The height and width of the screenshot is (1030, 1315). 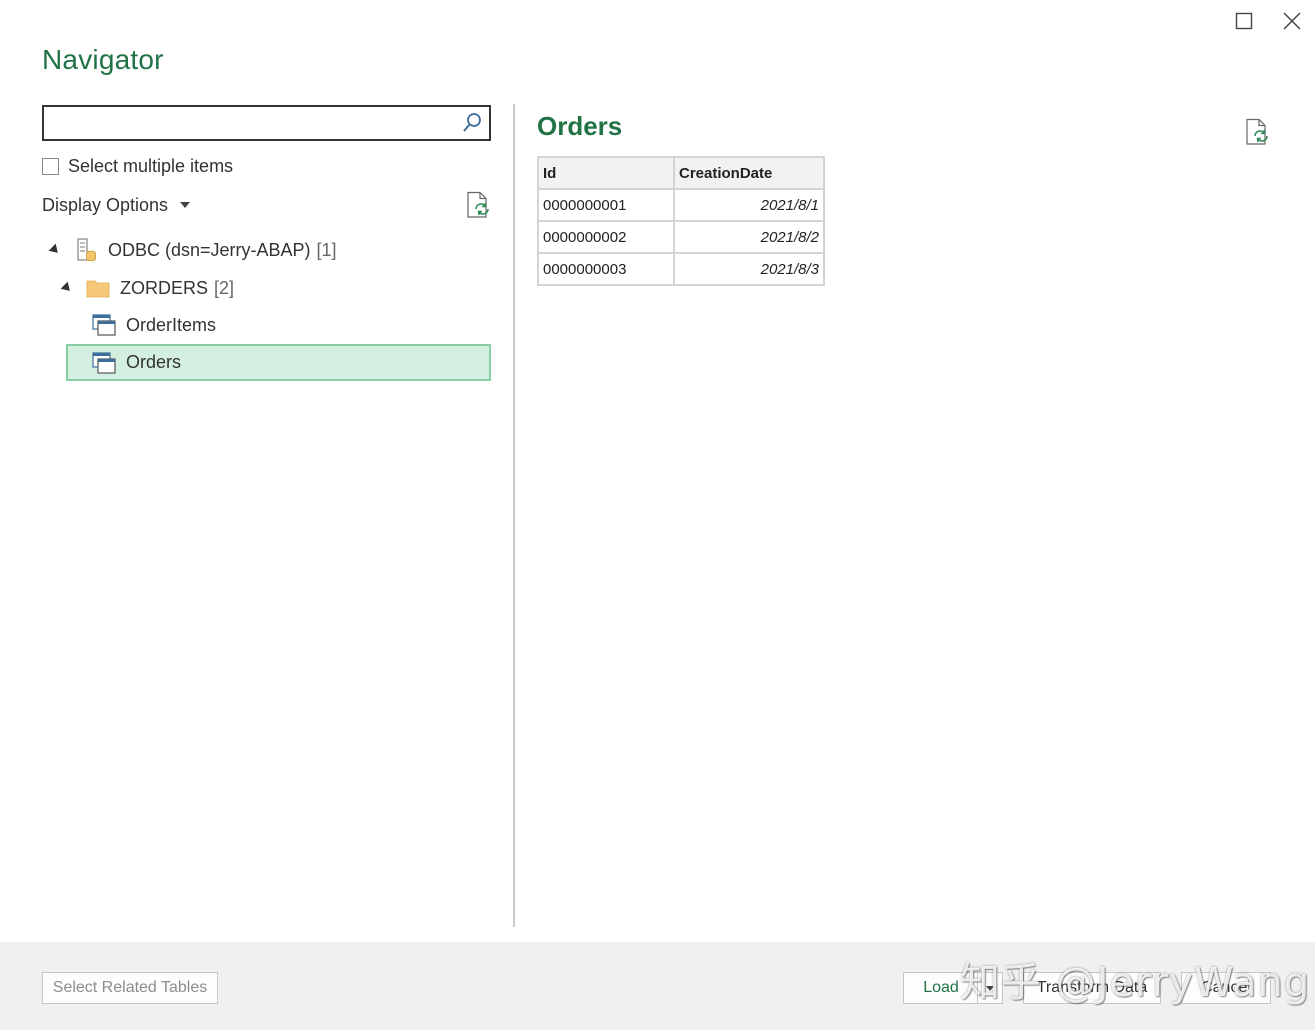 I want to click on cell-creationdate: 2021/8/2, so click(x=749, y=237).